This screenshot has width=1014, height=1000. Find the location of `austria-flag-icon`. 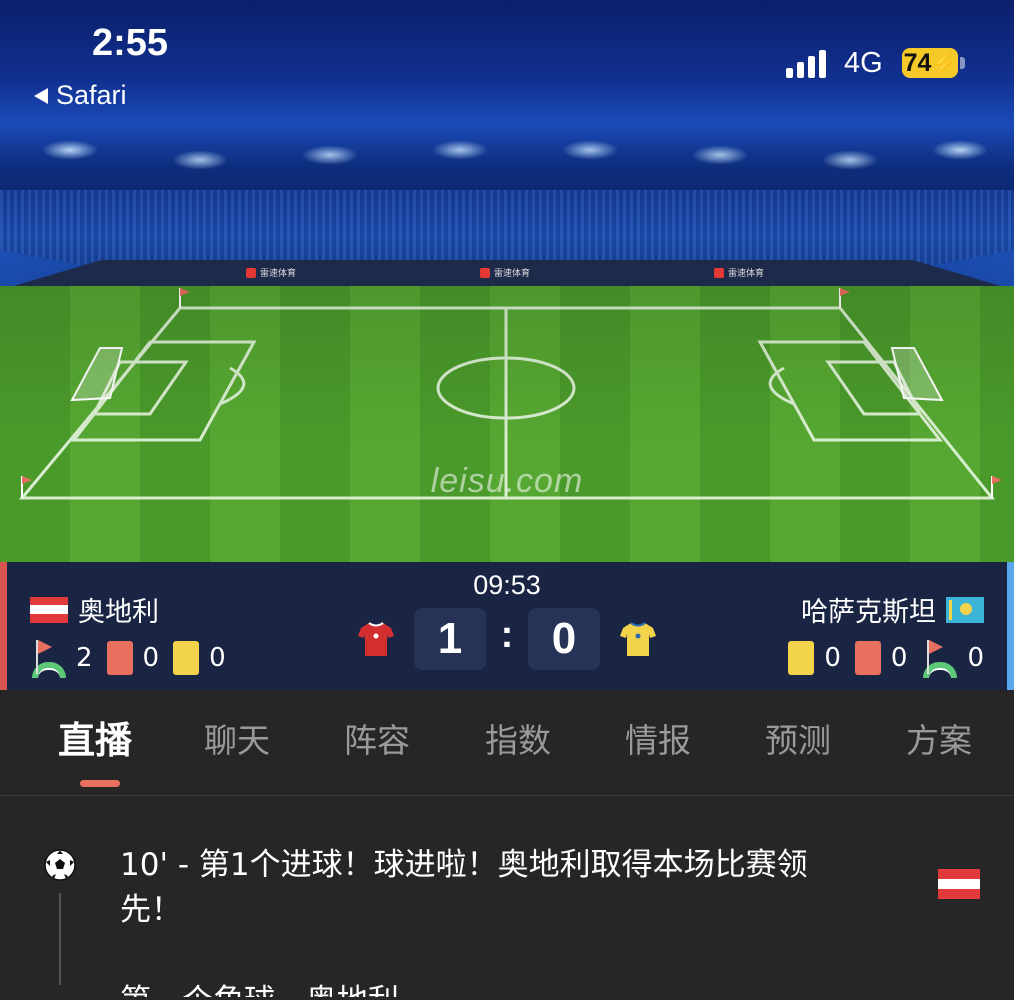

austria-flag-icon is located at coordinates (959, 884).